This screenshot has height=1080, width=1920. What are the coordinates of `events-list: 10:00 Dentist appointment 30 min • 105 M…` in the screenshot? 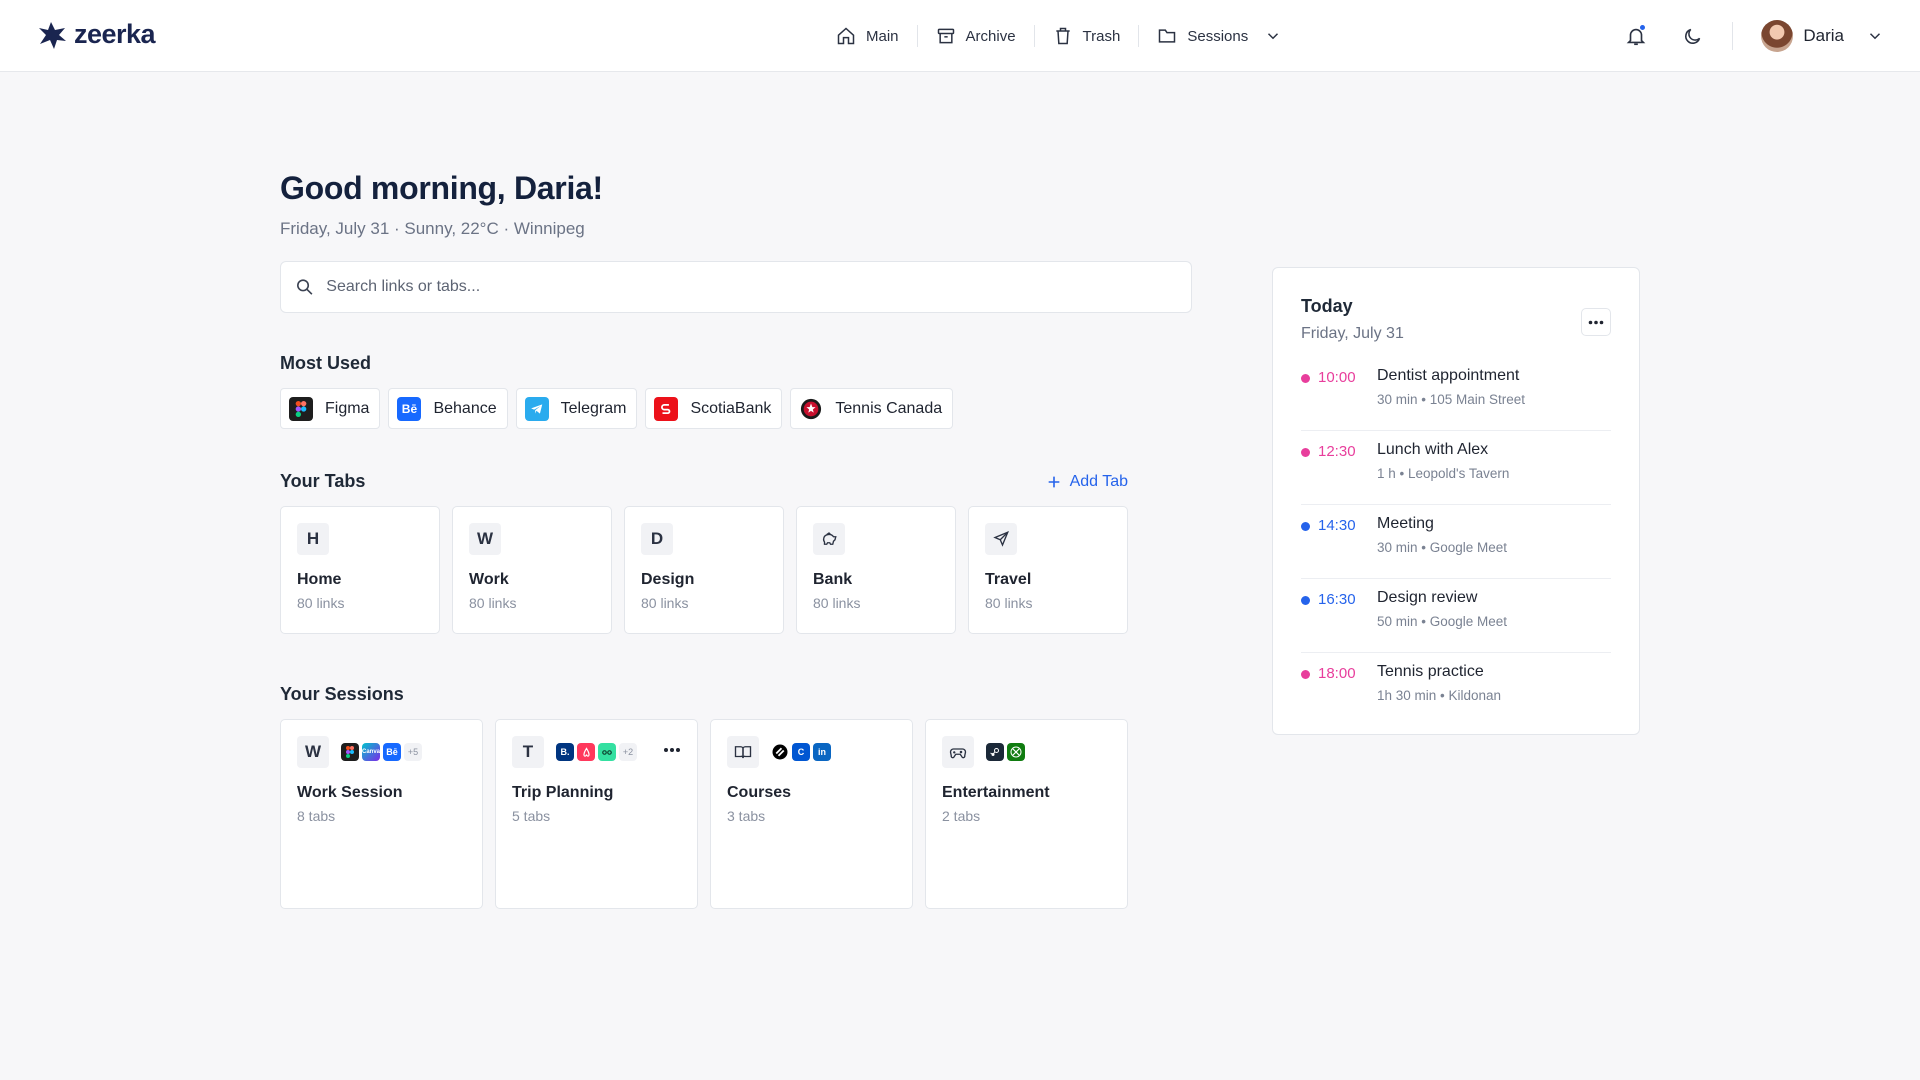 It's located at (1456, 542).